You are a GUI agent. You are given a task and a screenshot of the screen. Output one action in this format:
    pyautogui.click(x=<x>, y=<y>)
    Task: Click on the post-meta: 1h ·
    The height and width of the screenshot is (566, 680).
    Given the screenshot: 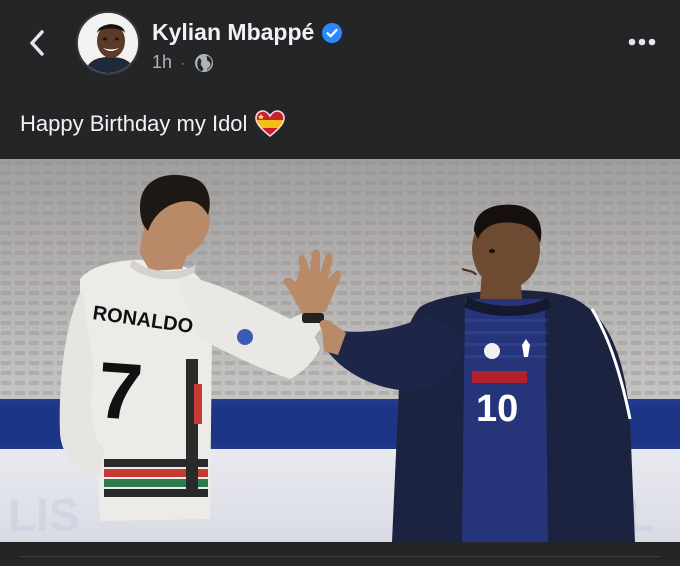 What is the action you would take?
    pyautogui.click(x=183, y=62)
    